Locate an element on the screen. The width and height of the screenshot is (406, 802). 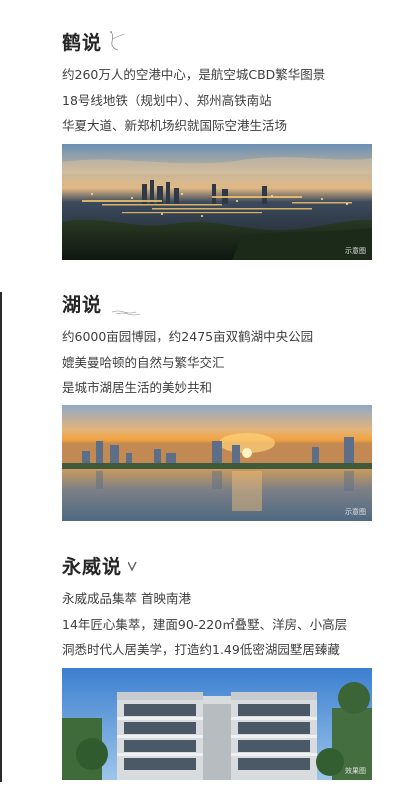
section-header: 鹤说 is located at coordinates (217, 38).